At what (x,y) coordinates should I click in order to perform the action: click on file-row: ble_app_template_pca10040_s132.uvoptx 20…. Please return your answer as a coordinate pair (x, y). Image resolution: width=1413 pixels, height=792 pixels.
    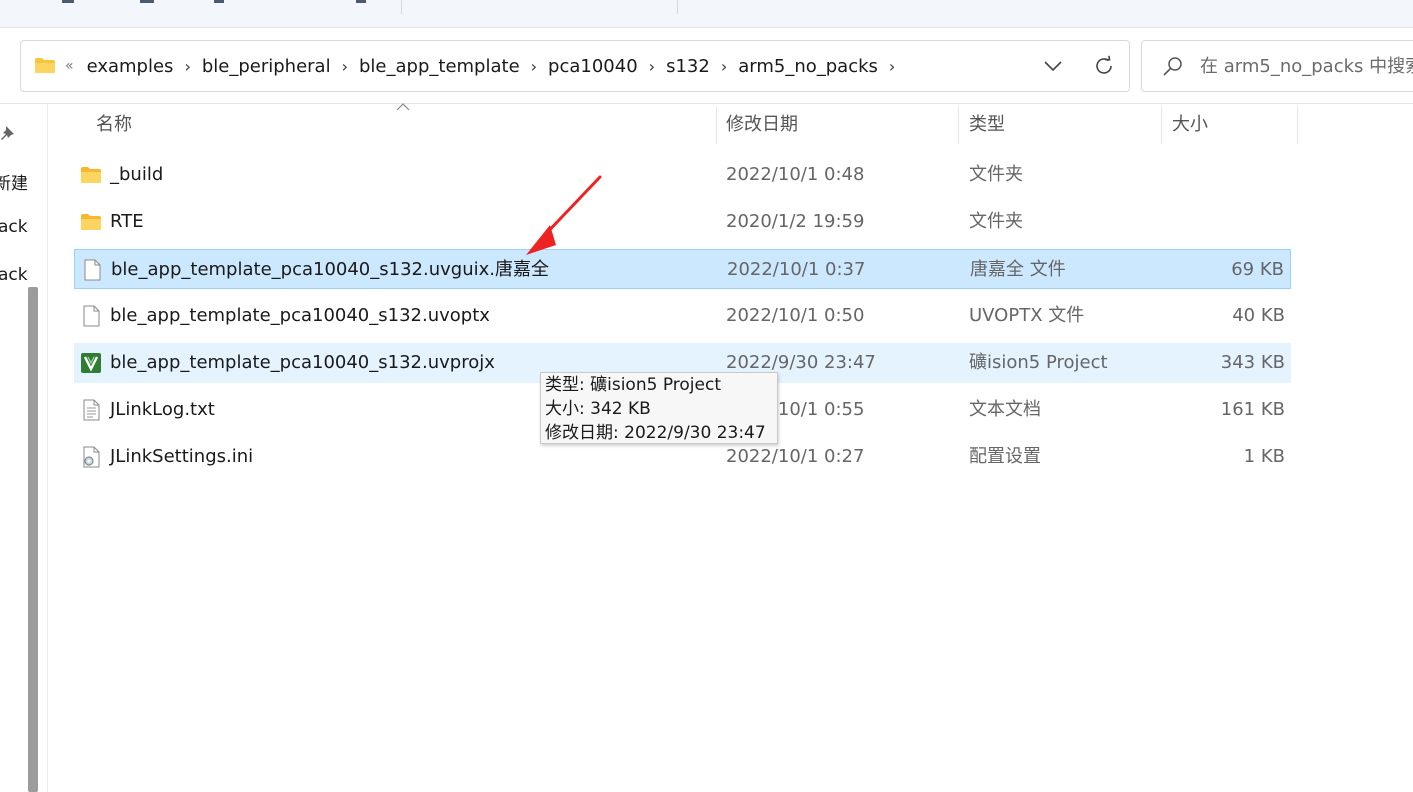
    Looking at the image, I should click on (682, 316).